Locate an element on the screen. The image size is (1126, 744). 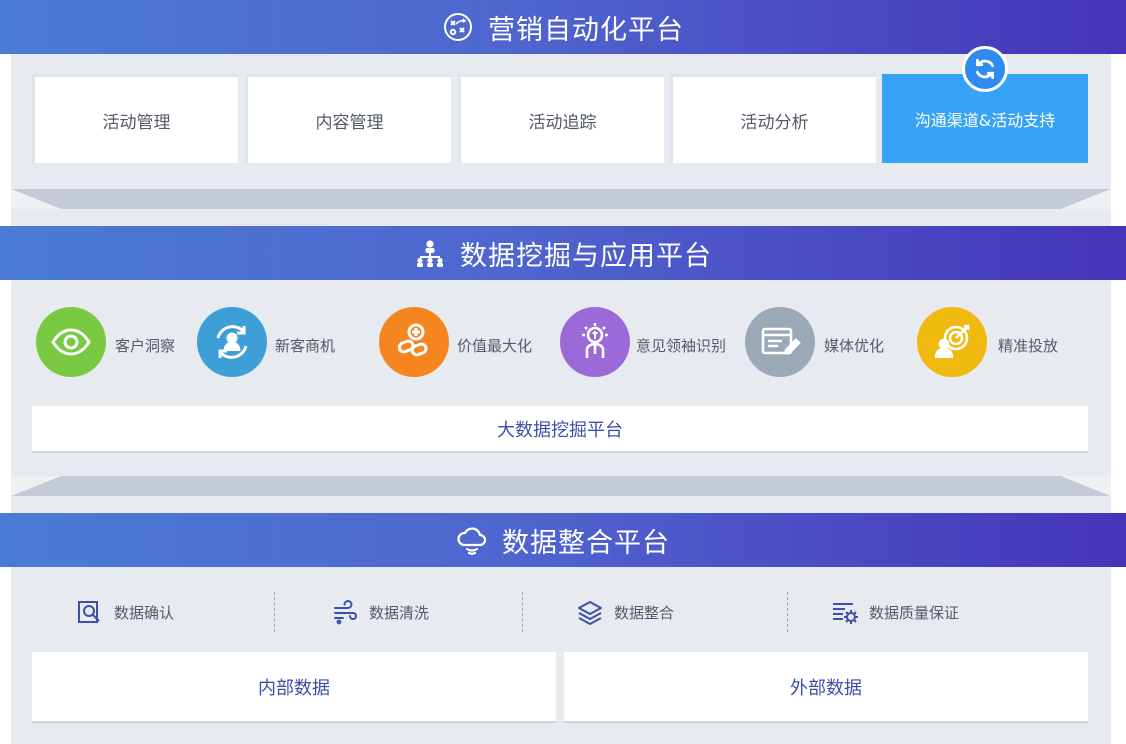
integration-title: 数据整合平台 is located at coordinates (586, 543).